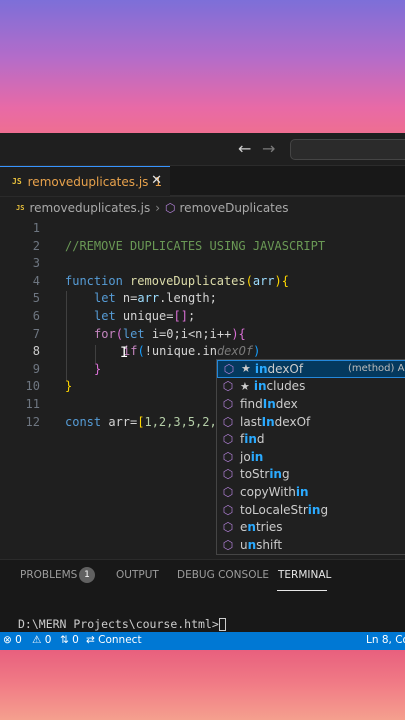 This screenshot has height=720, width=405. What do you see at coordinates (145, 316) in the screenshot?
I see `code-line-6: let unique=[];` at bounding box center [145, 316].